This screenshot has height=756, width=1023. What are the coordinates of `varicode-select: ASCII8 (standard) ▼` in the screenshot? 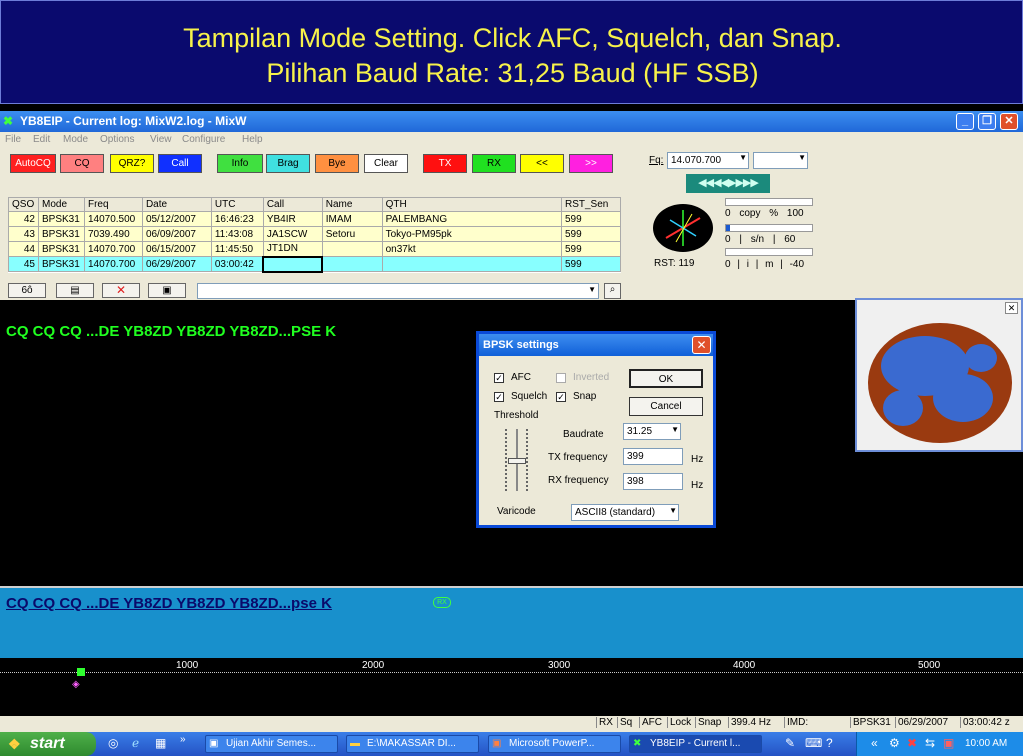 It's located at (625, 512).